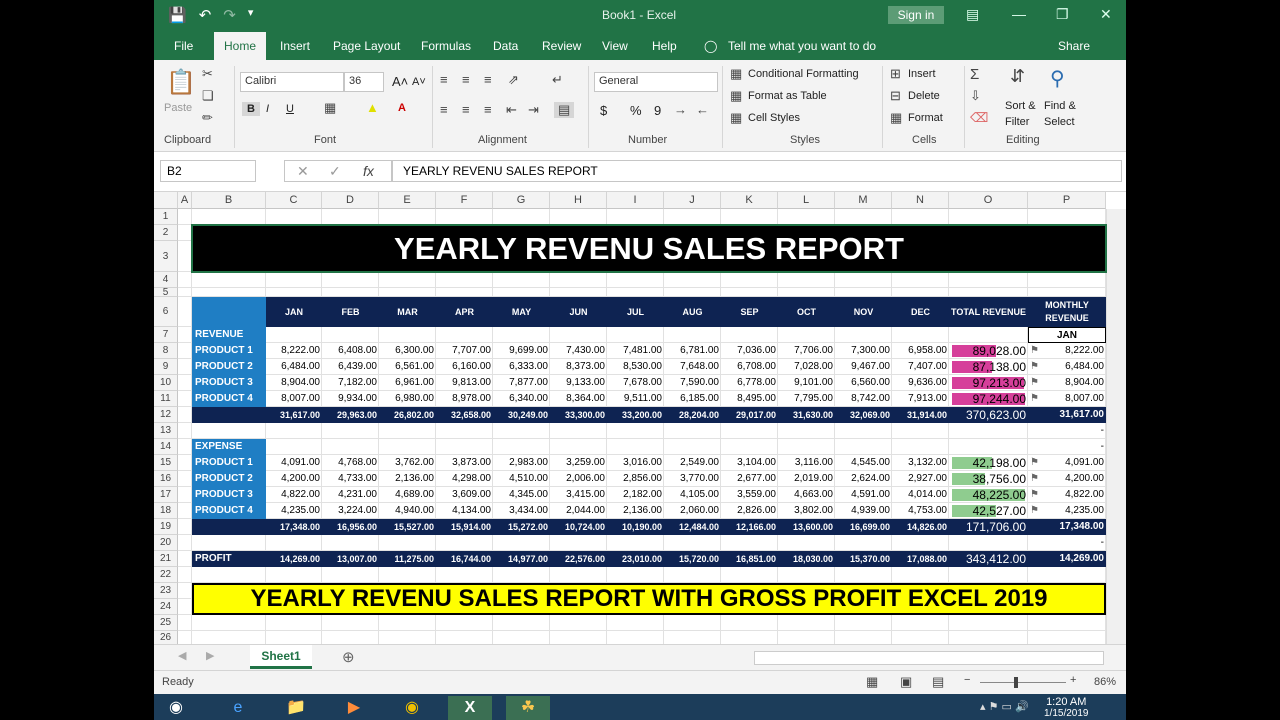 Image resolution: width=1280 pixels, height=720 pixels. What do you see at coordinates (863, 415) in the screenshot?
I see `revenue-total-value: 32,069.00` at bounding box center [863, 415].